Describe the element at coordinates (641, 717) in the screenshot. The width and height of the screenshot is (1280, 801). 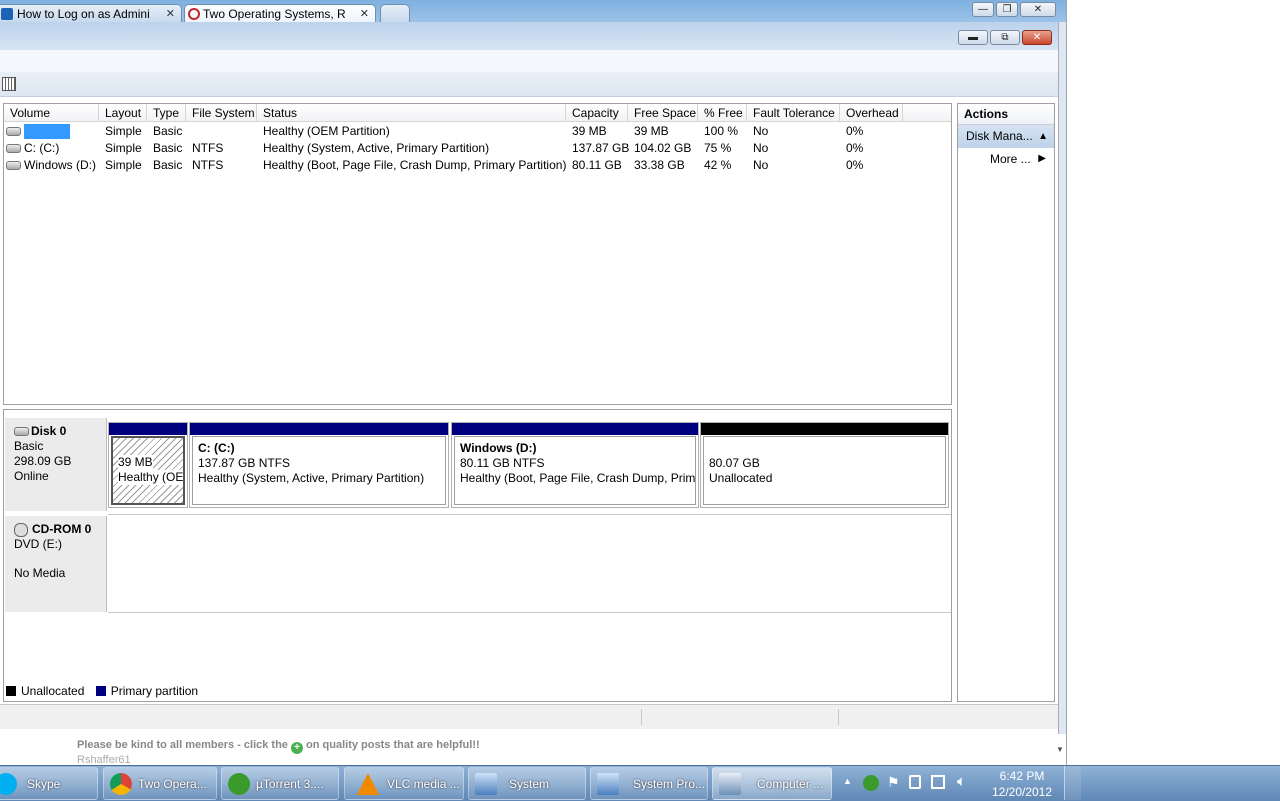
I see `status-divider` at that location.